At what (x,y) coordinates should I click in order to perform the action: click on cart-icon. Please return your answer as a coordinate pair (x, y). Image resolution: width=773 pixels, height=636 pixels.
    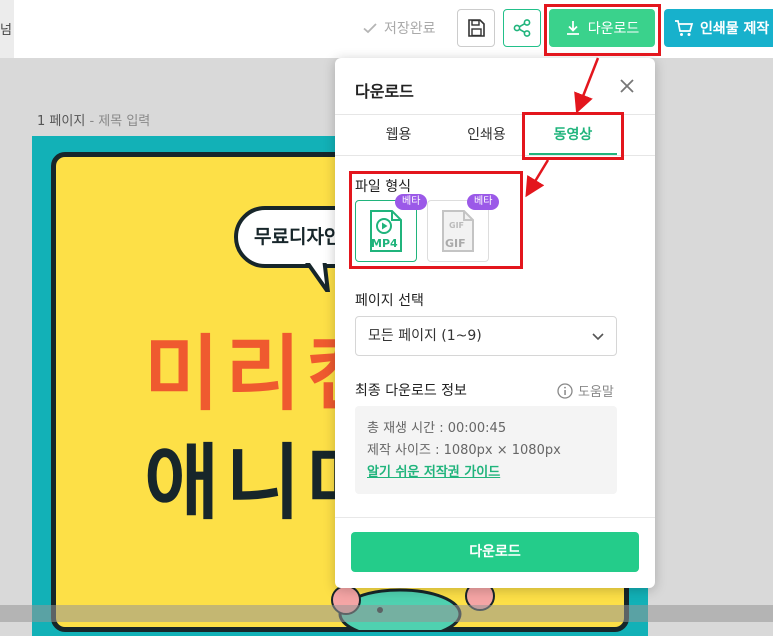
    Looking at the image, I should click on (684, 28).